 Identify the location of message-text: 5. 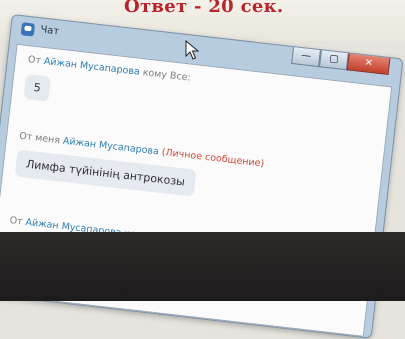
(37, 87).